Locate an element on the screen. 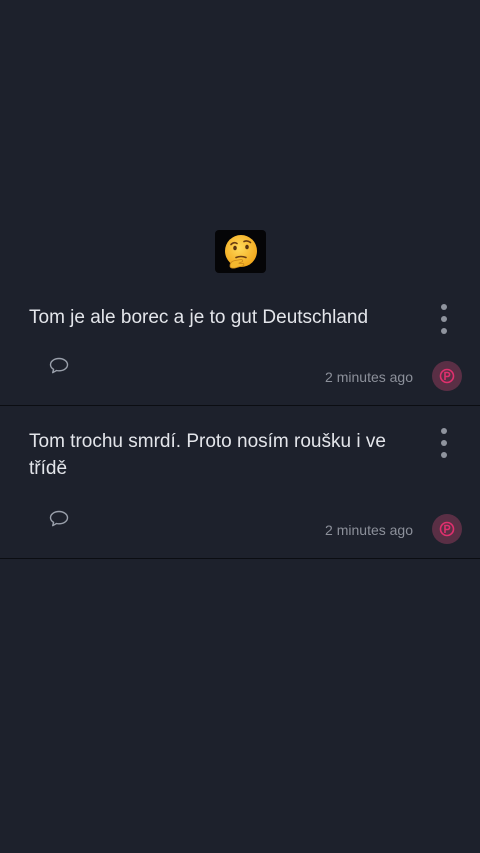 The image size is (480, 853). post-text: Tom je ale borec a je to gut Deutschland is located at coordinates (199, 317).